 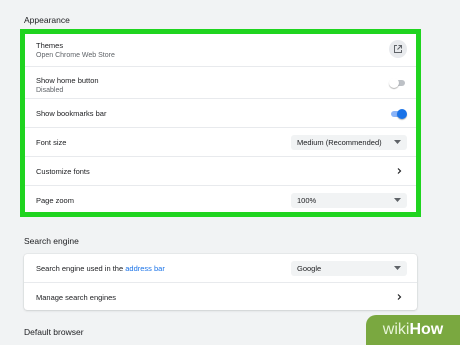 What do you see at coordinates (220, 141) in the screenshot?
I see `font-size-row: Font size Medium (Recommended)` at bounding box center [220, 141].